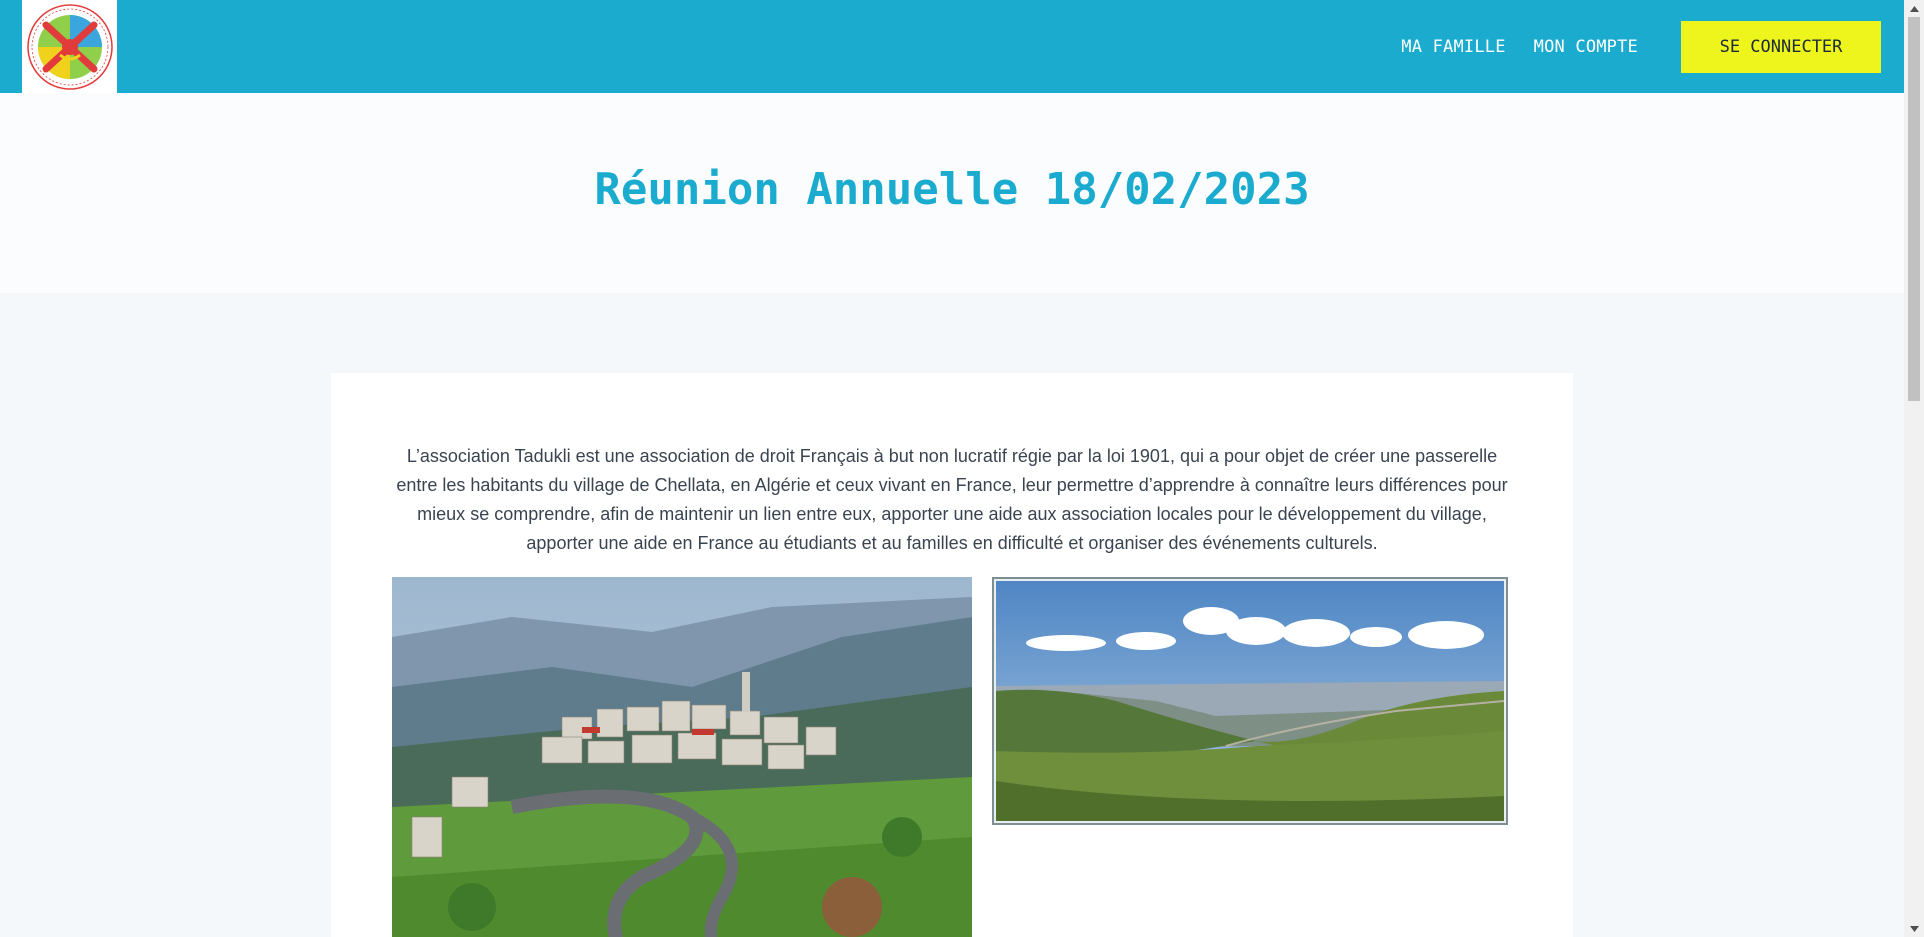  I want to click on nav-my-family: MA FAMILLE, so click(1453, 47).